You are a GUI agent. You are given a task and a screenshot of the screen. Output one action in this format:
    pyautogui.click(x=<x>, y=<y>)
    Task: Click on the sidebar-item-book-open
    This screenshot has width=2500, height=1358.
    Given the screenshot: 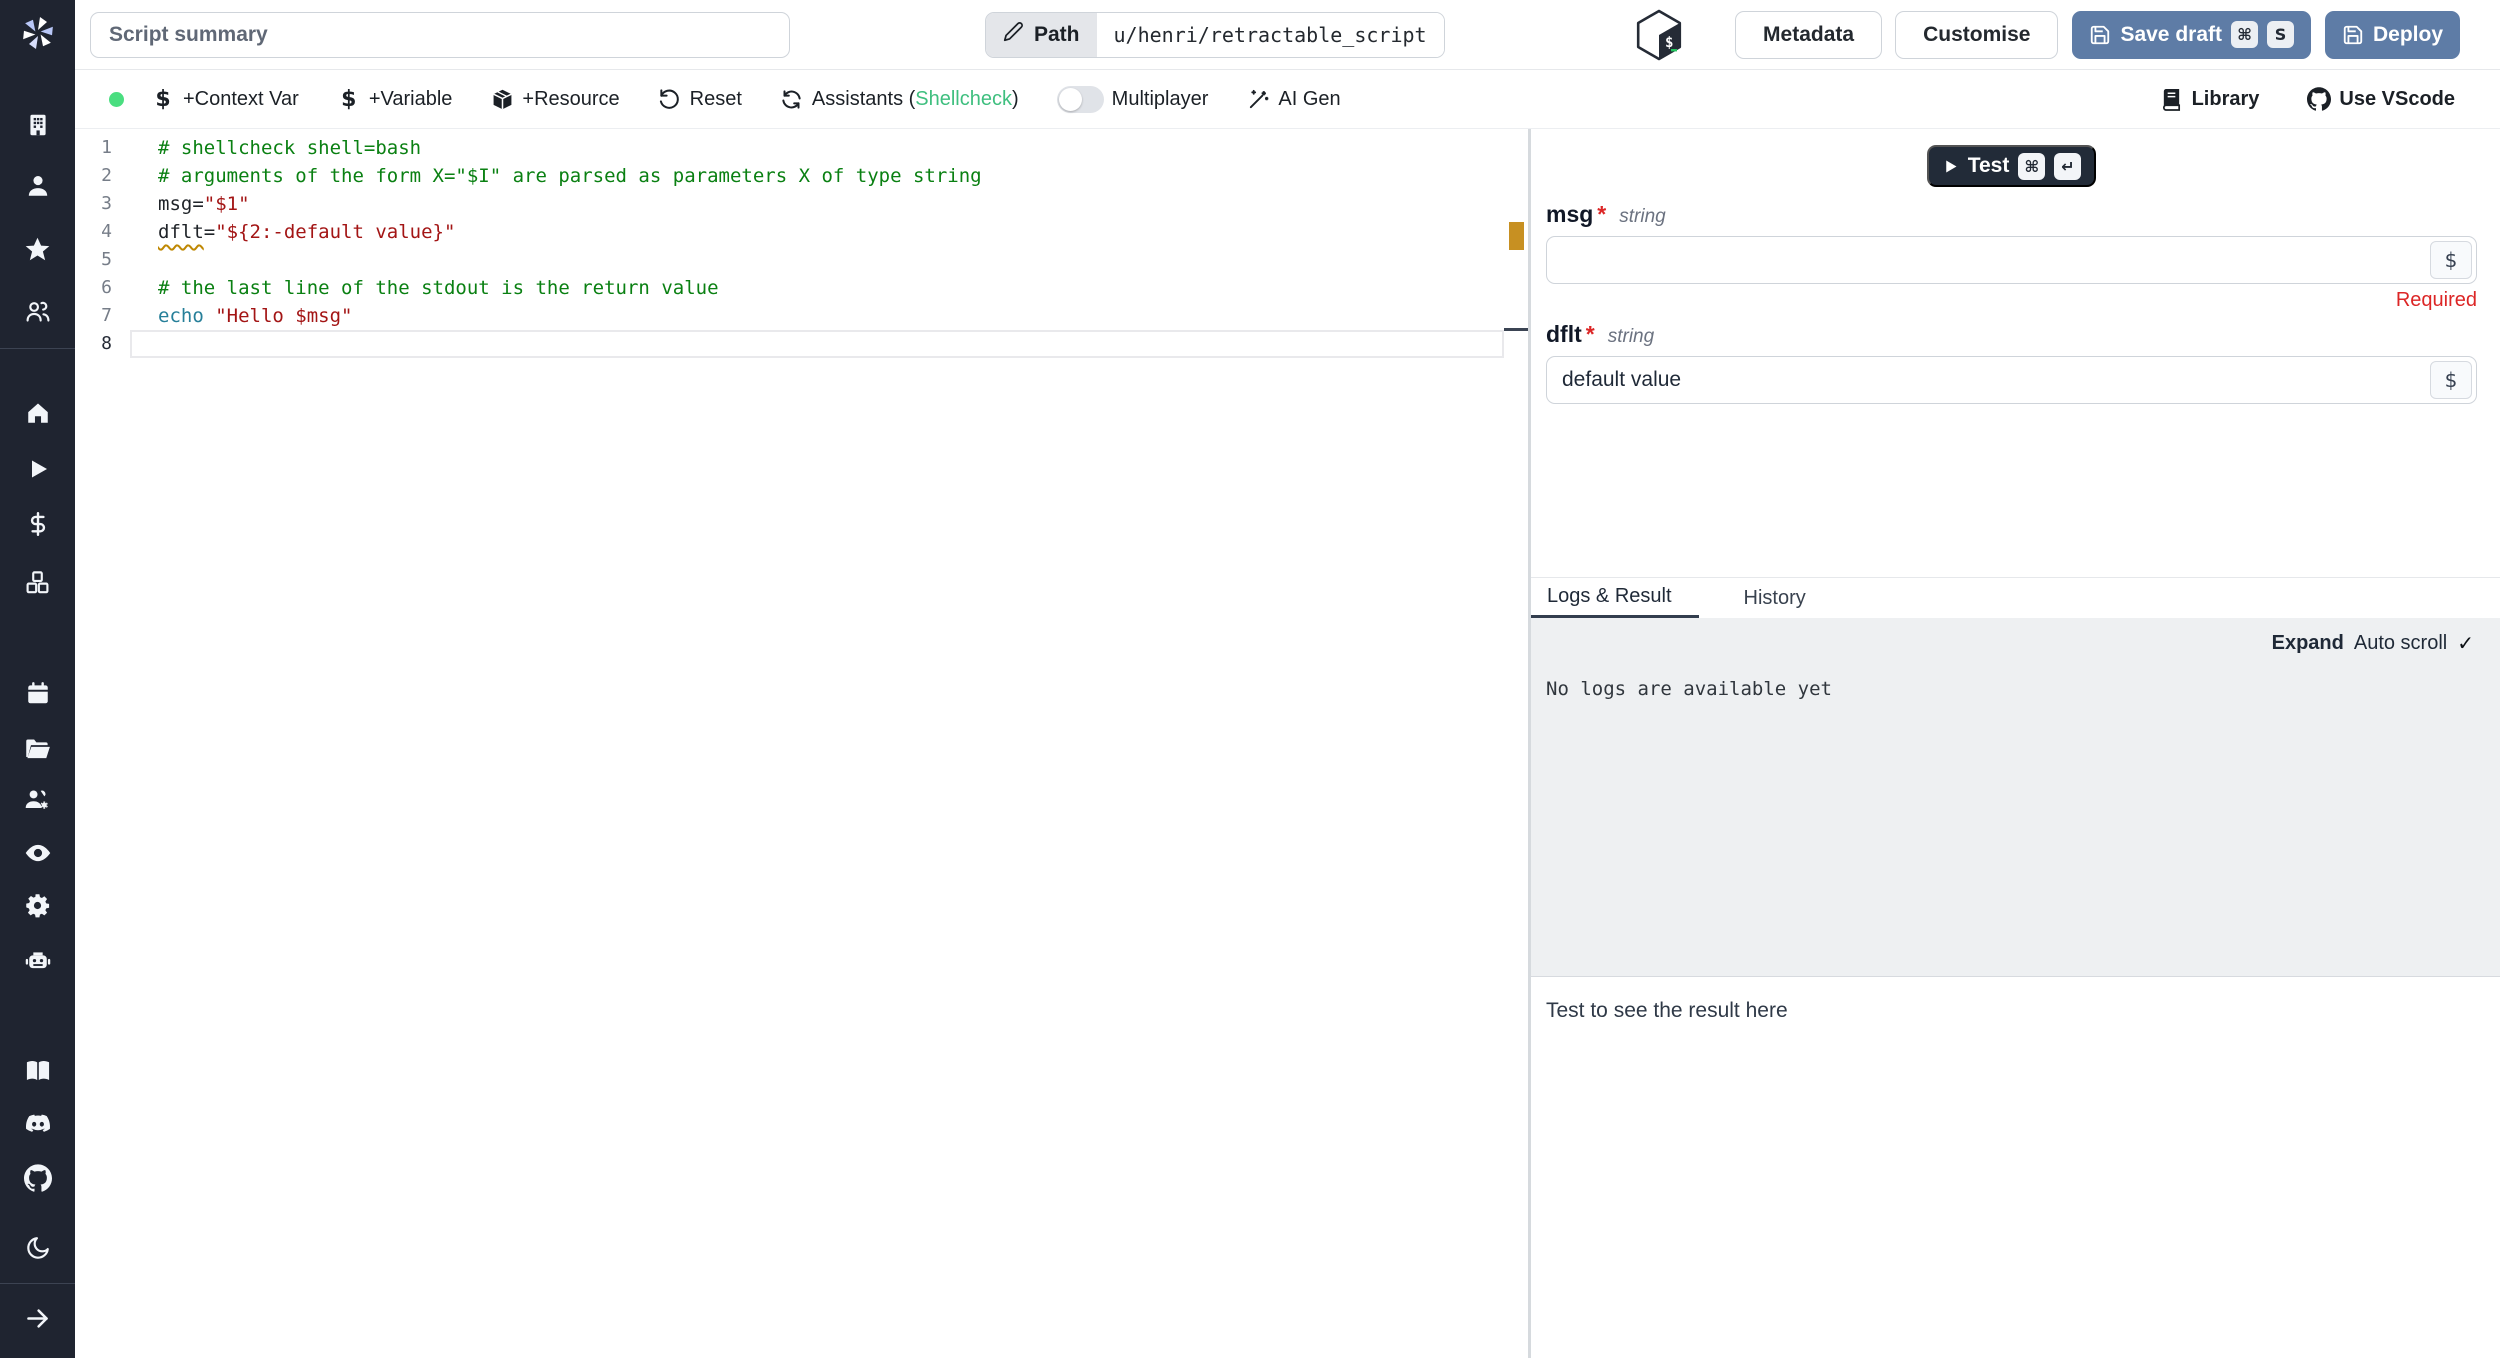 What is the action you would take?
    pyautogui.click(x=37, y=1071)
    